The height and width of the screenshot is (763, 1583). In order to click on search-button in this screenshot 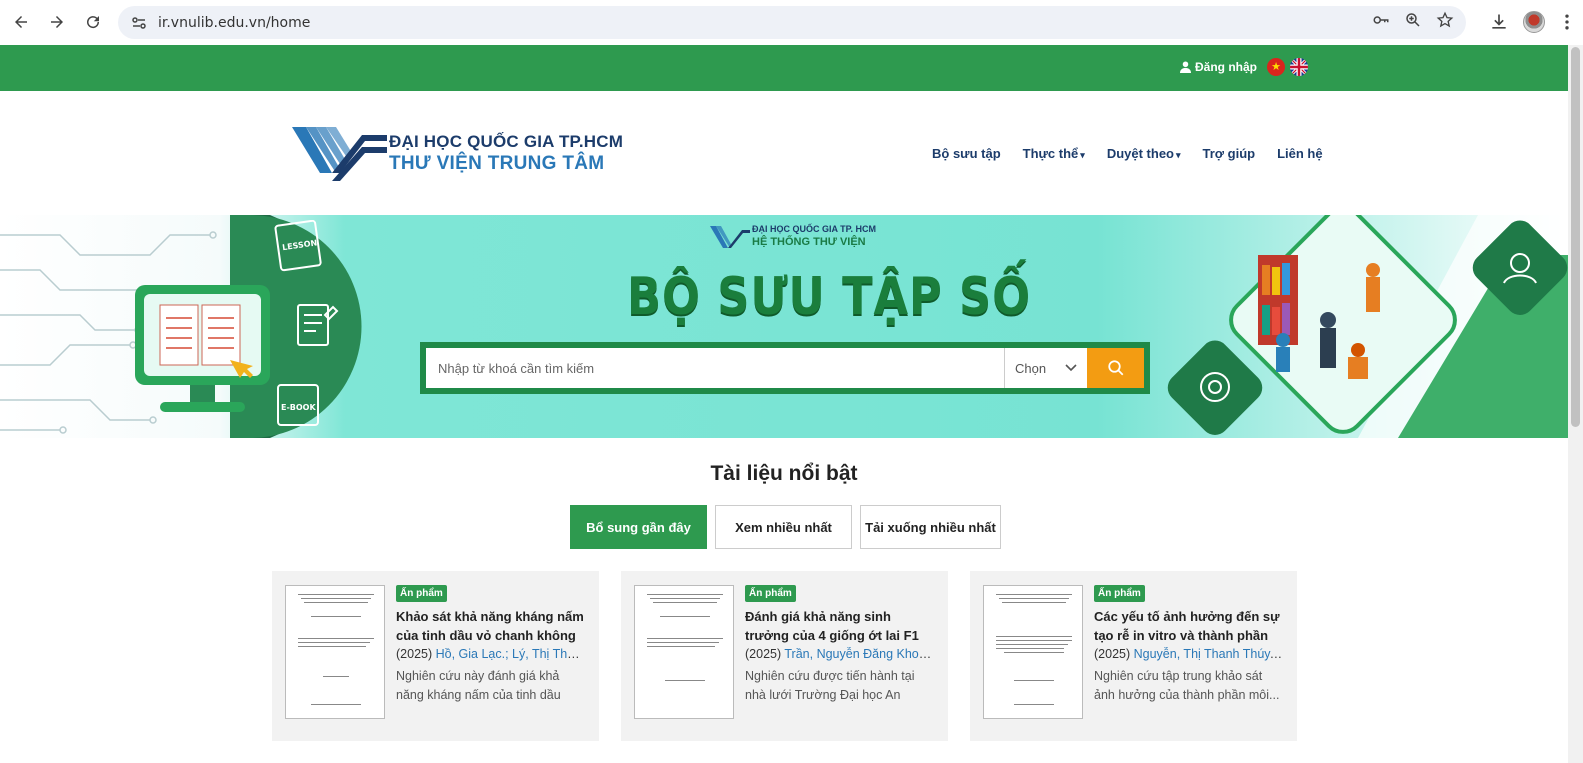, I will do `click(1115, 368)`.